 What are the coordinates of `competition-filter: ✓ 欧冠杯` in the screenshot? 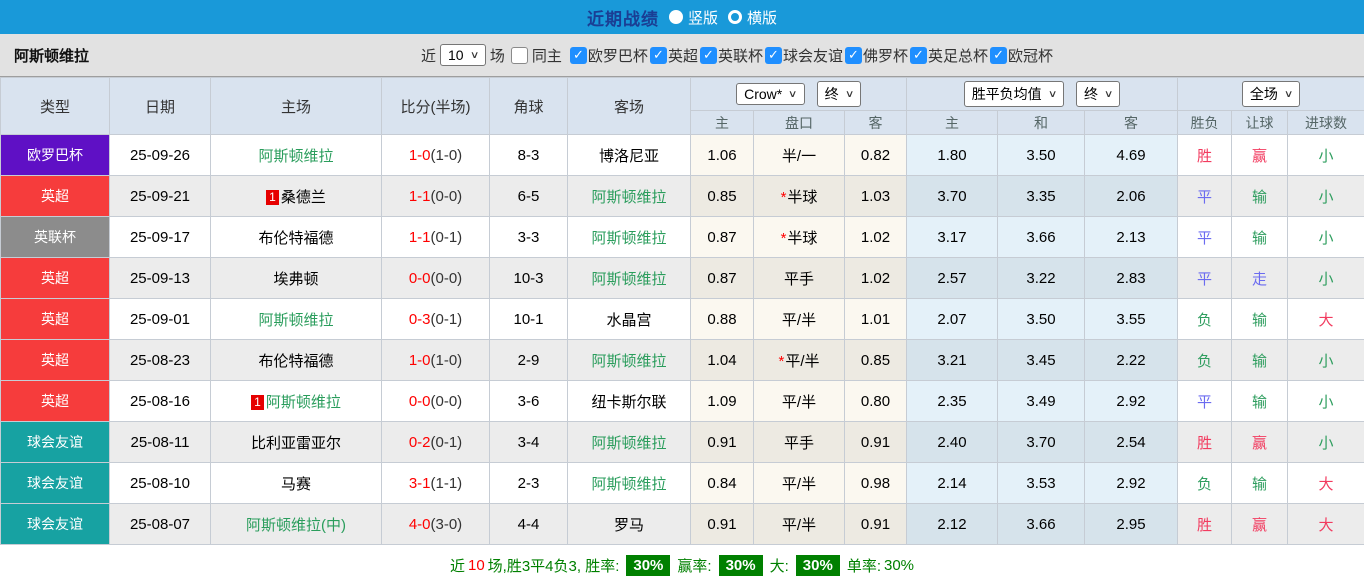 It's located at (1021, 55).